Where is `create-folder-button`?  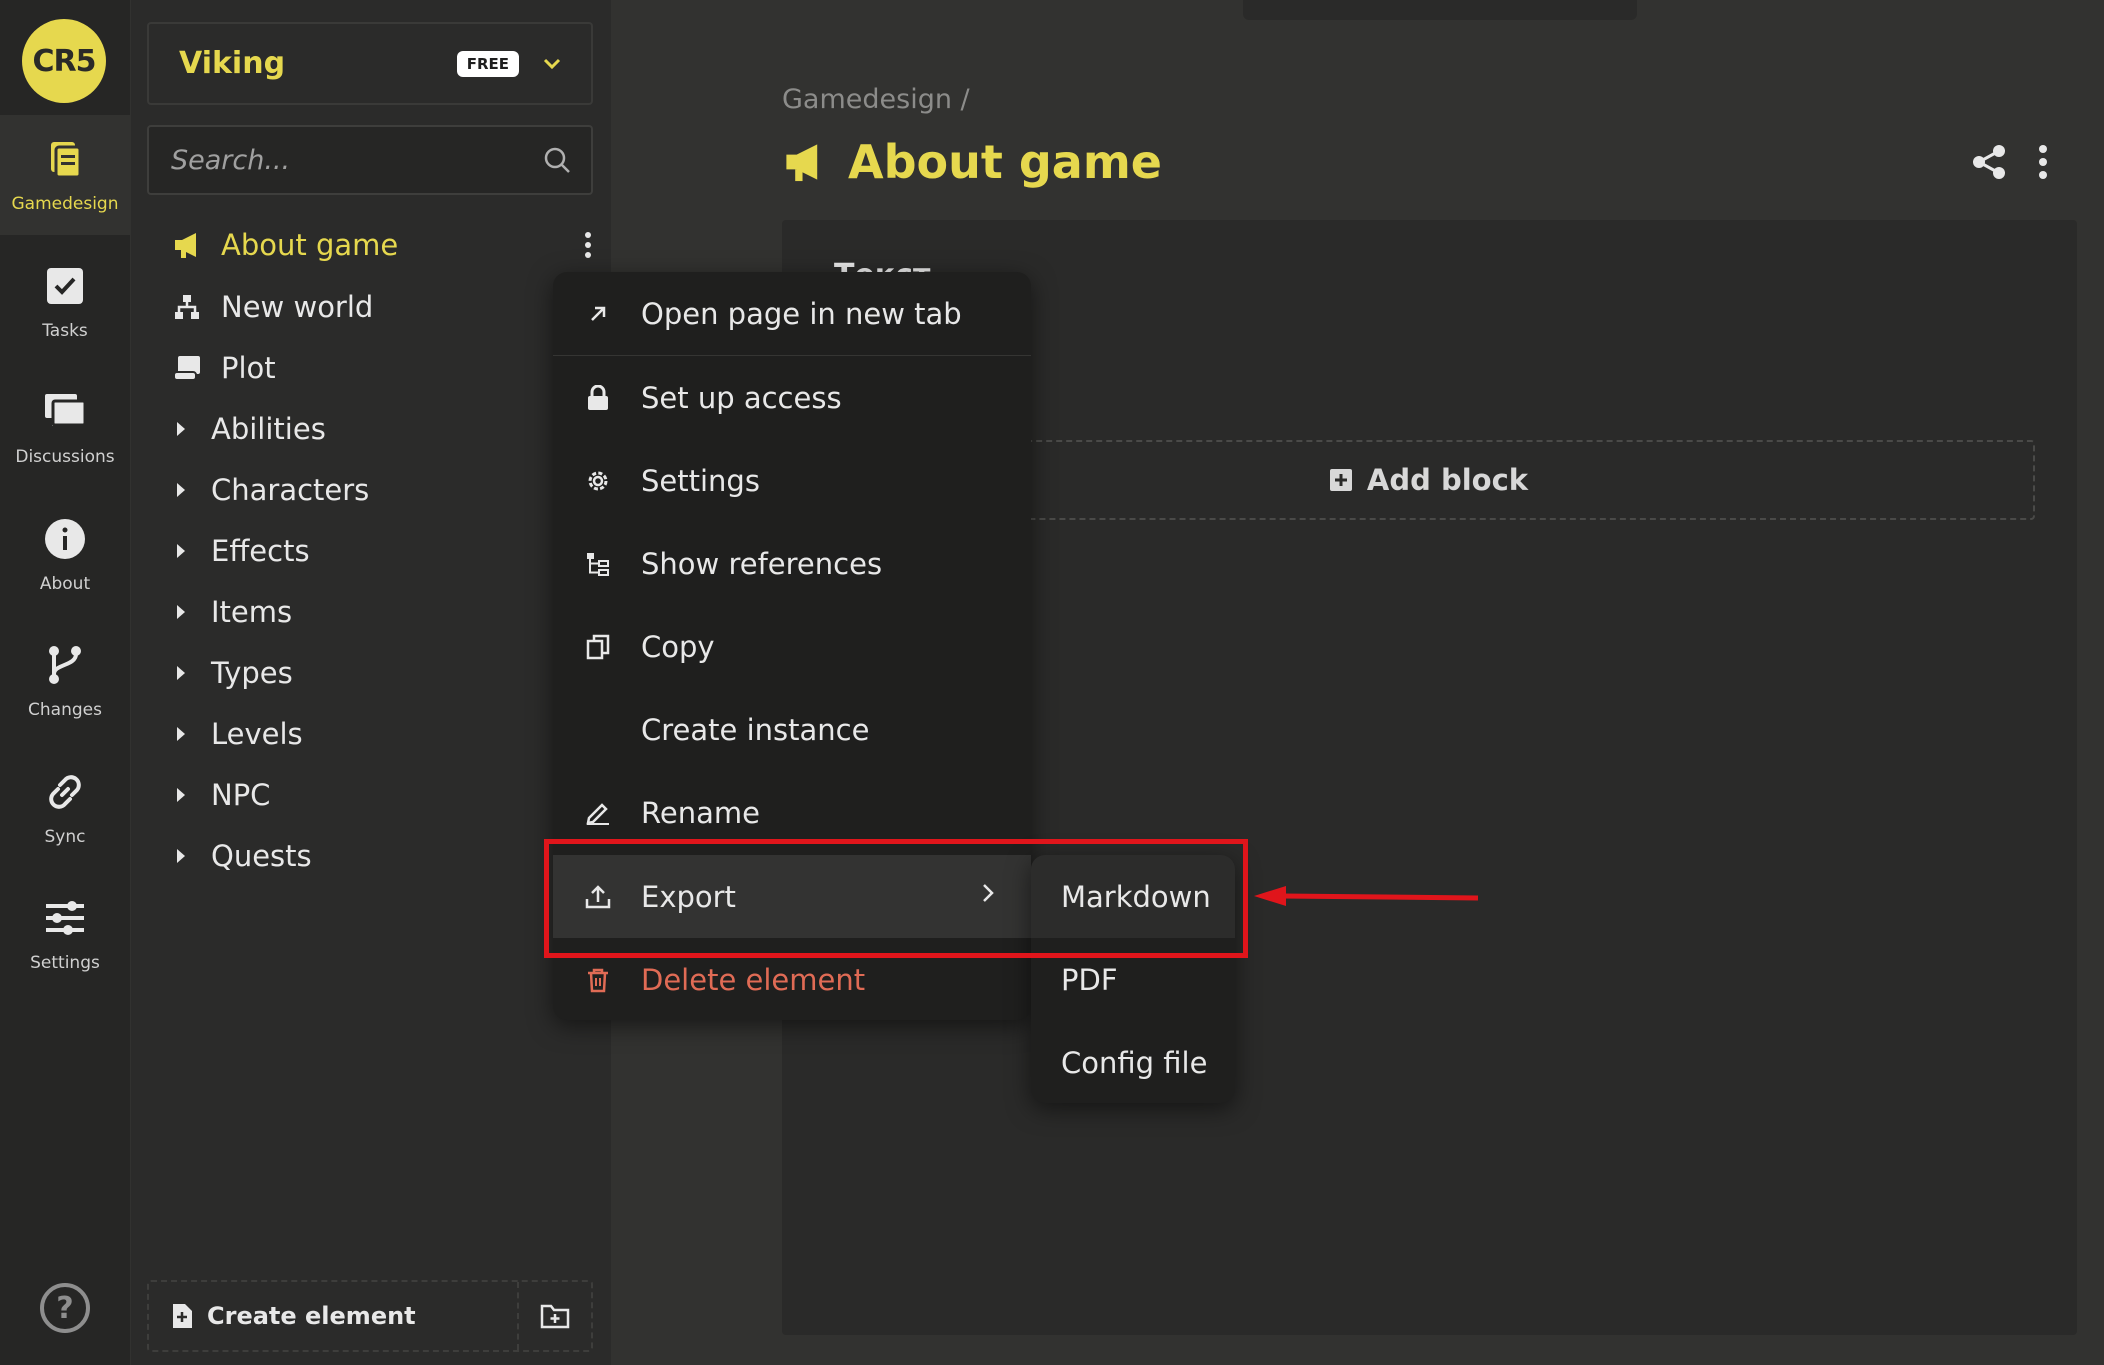 create-folder-button is located at coordinates (554, 1316).